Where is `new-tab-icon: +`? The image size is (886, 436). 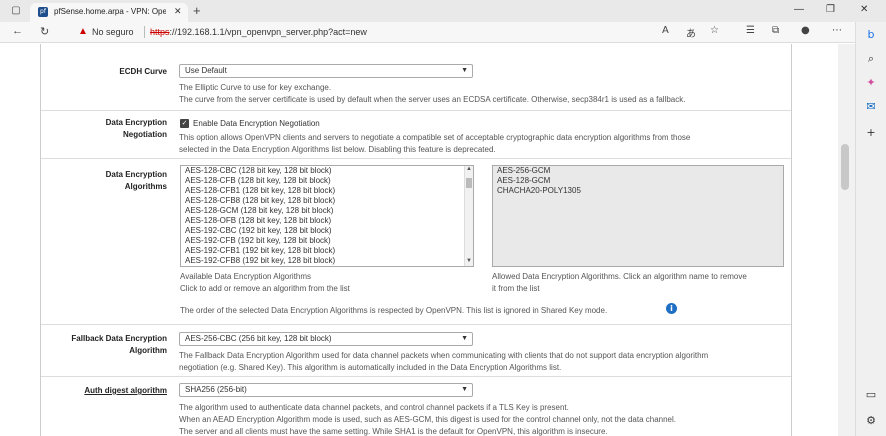
new-tab-icon: + is located at coordinates (197, 10).